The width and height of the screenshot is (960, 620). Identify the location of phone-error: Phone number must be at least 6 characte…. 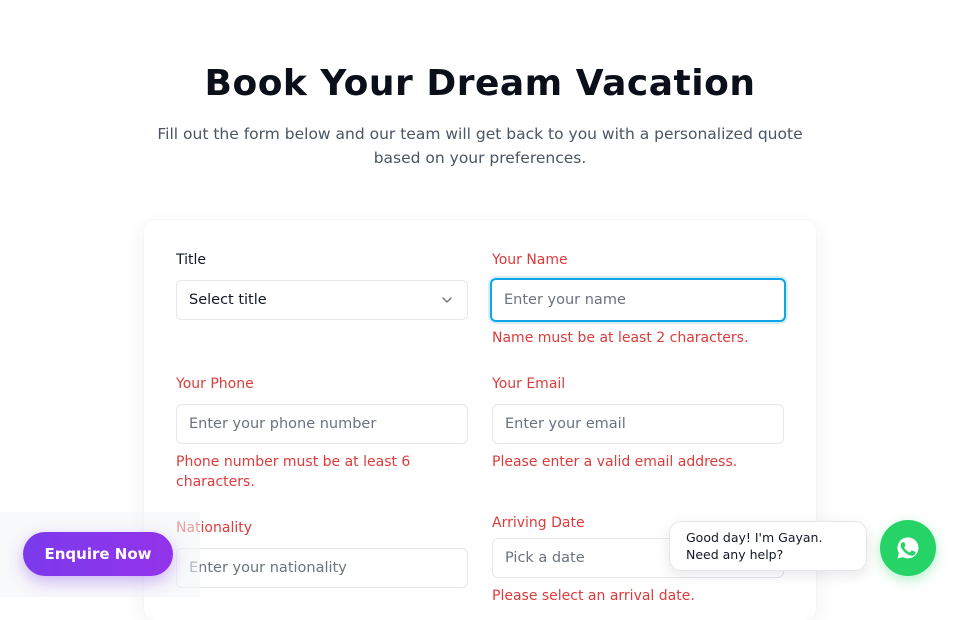
(293, 472).